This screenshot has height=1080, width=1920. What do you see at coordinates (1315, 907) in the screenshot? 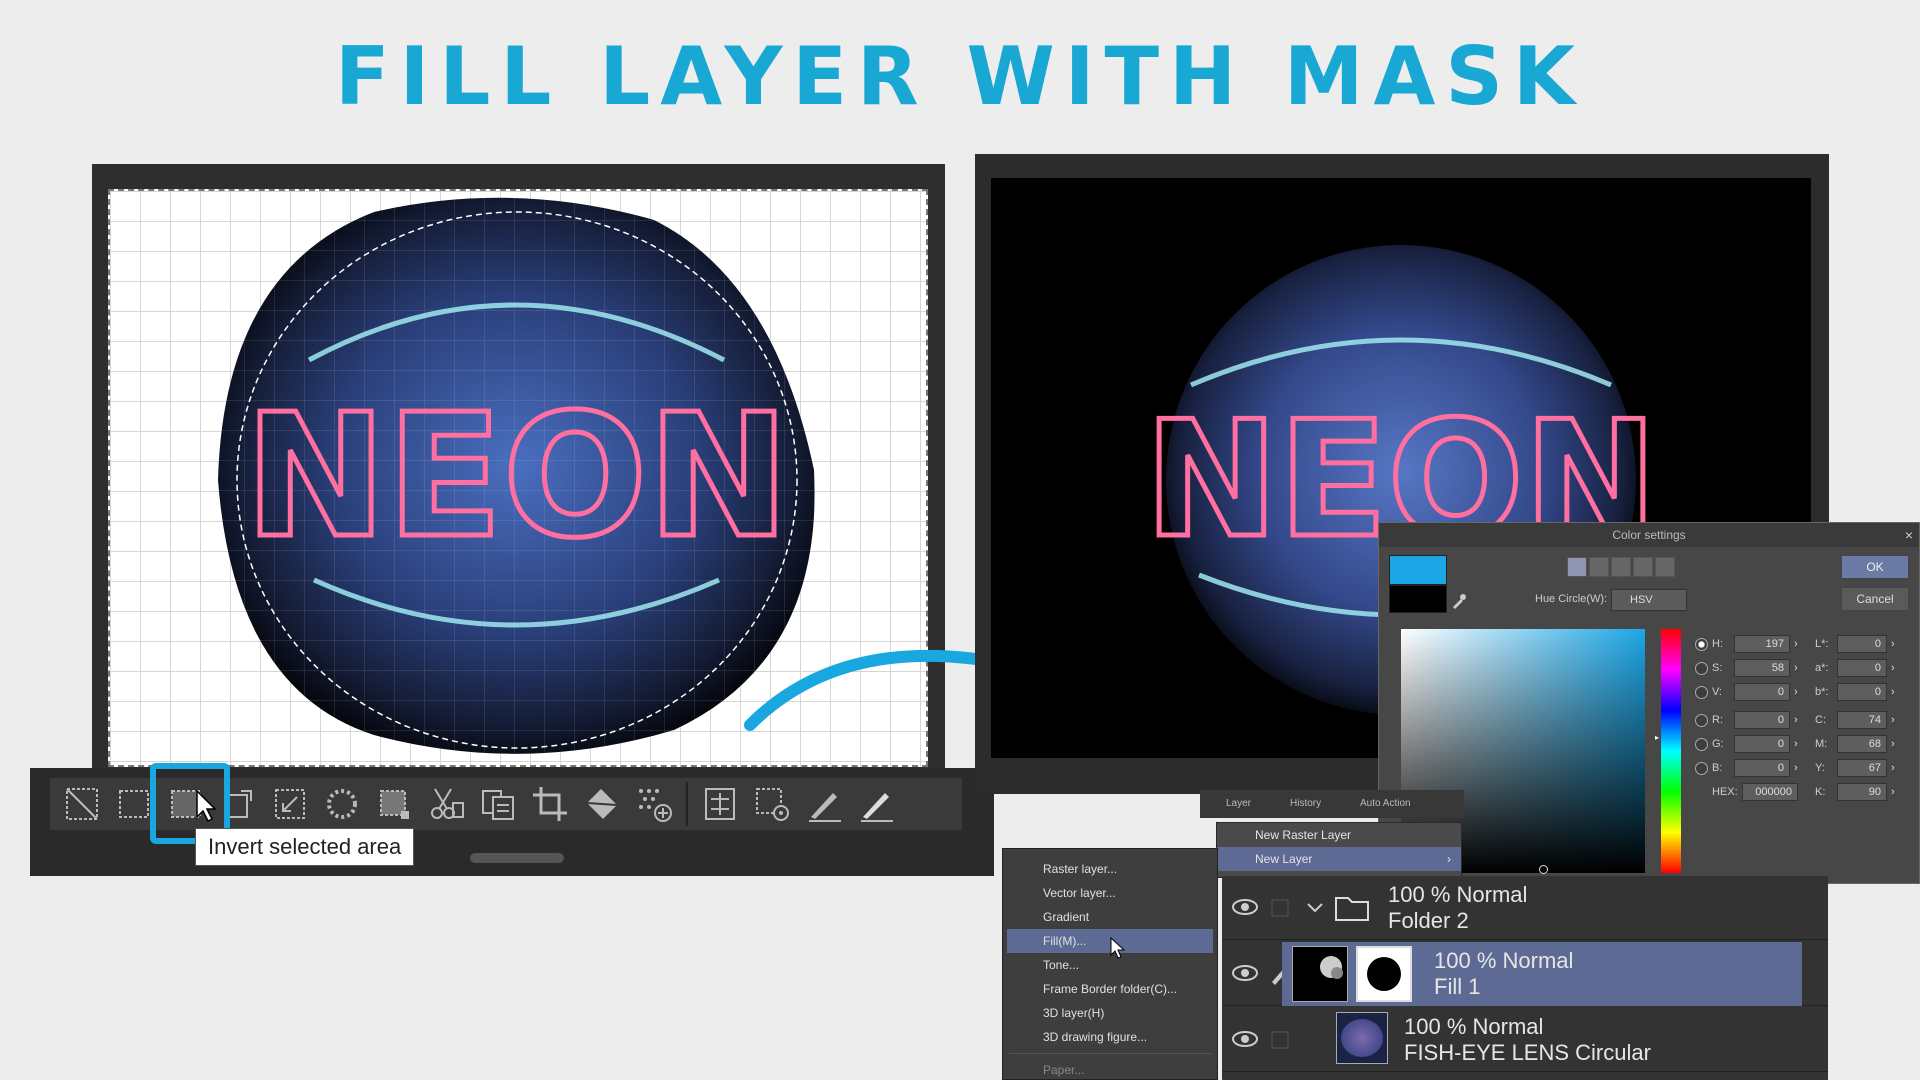
I see `chevron-down-icon` at bounding box center [1315, 907].